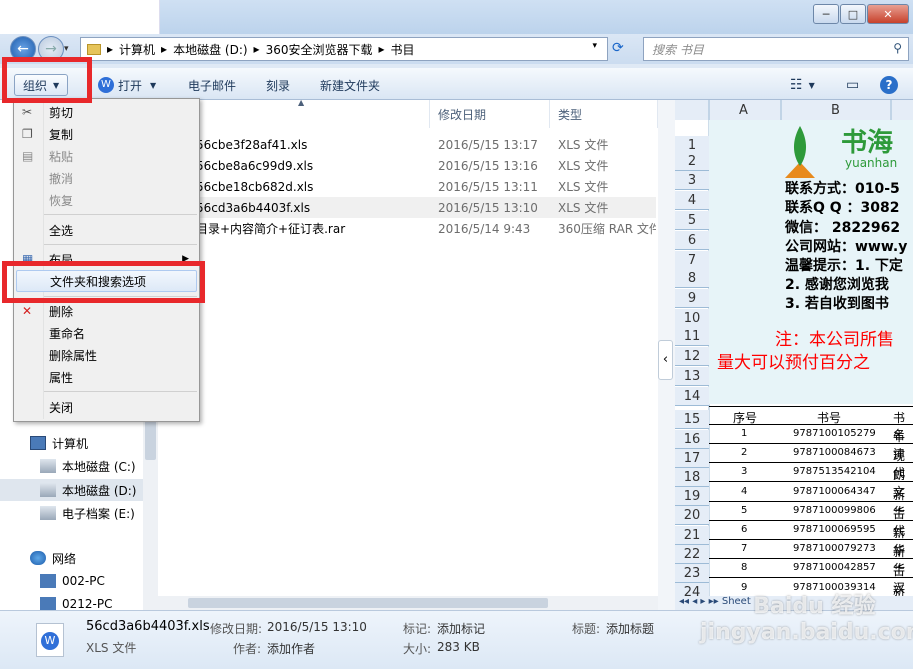 The width and height of the screenshot is (913, 669). What do you see at coordinates (212, 85) in the screenshot?
I see `email-button: 电子邮件` at bounding box center [212, 85].